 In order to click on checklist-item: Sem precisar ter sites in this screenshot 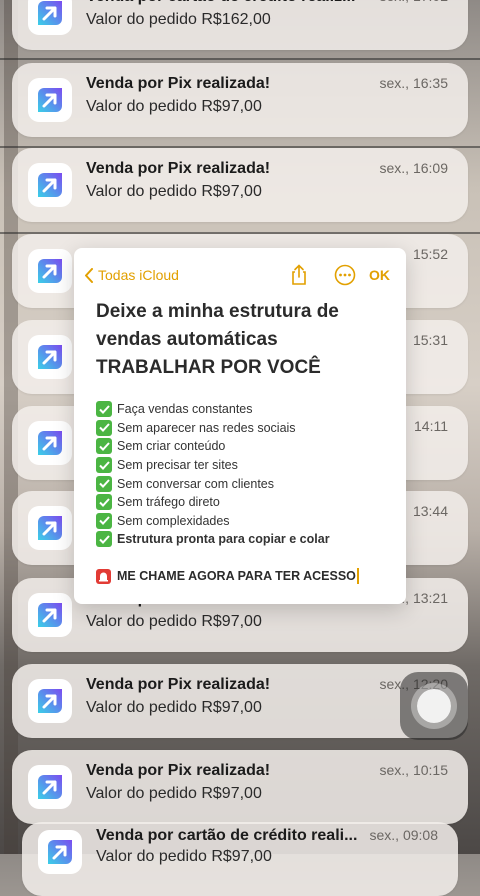, I will do `click(246, 465)`.